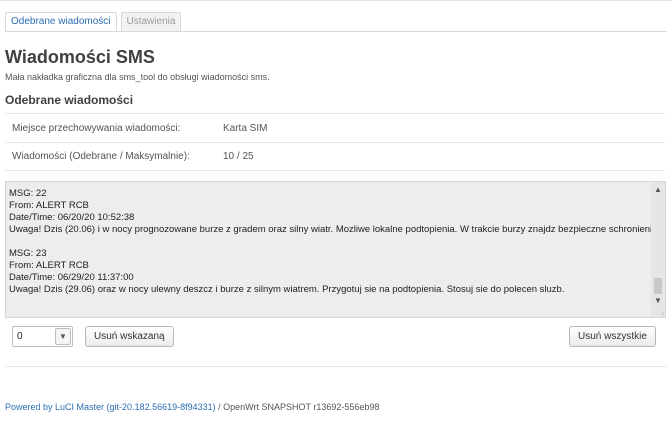 Image resolution: width=672 pixels, height=426 pixels. I want to click on info-value: 10 / 25, so click(238, 156).